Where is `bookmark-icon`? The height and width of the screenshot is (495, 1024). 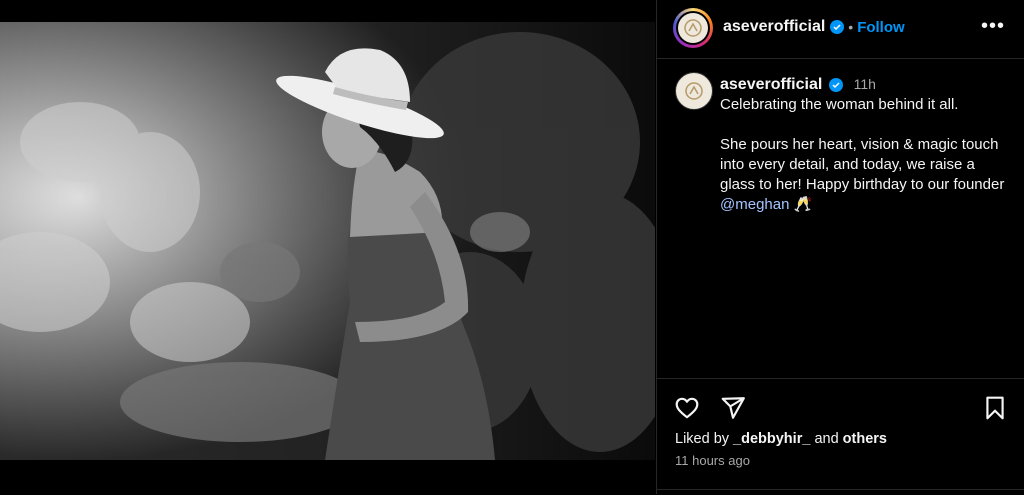
bookmark-icon is located at coordinates (995, 410).